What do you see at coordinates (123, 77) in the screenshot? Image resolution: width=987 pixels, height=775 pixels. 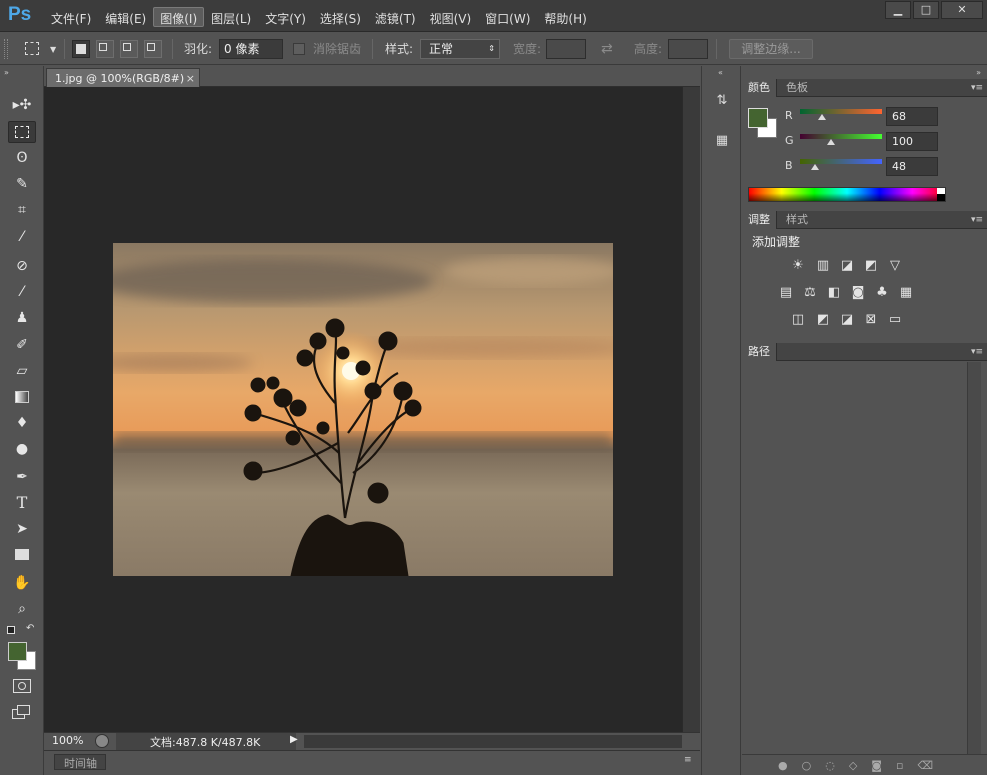 I see `document-tab: 1.jpg @ 100%(RGB/8#) ×` at bounding box center [123, 77].